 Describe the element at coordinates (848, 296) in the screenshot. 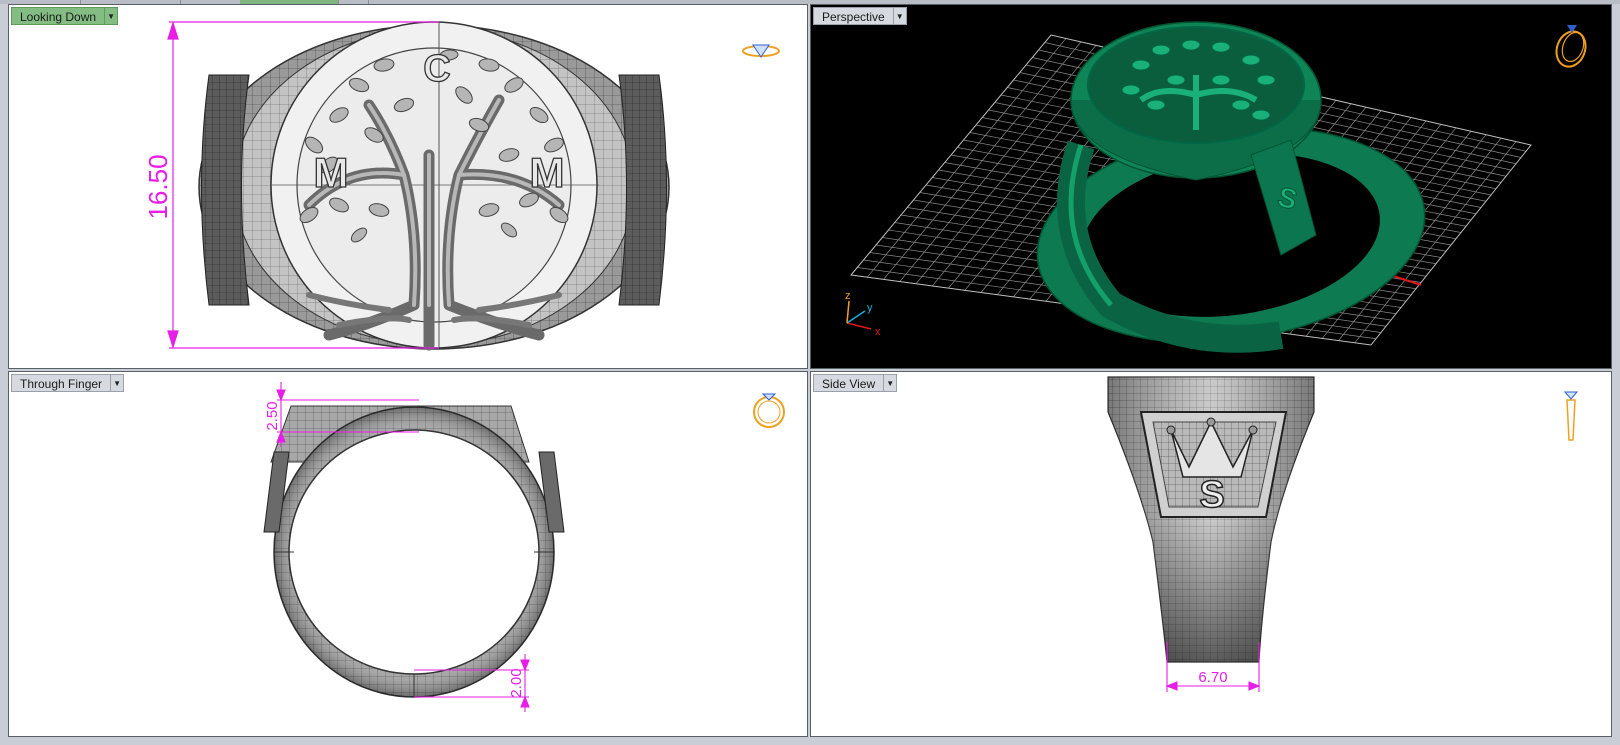

I see `axis-z-label: z` at that location.